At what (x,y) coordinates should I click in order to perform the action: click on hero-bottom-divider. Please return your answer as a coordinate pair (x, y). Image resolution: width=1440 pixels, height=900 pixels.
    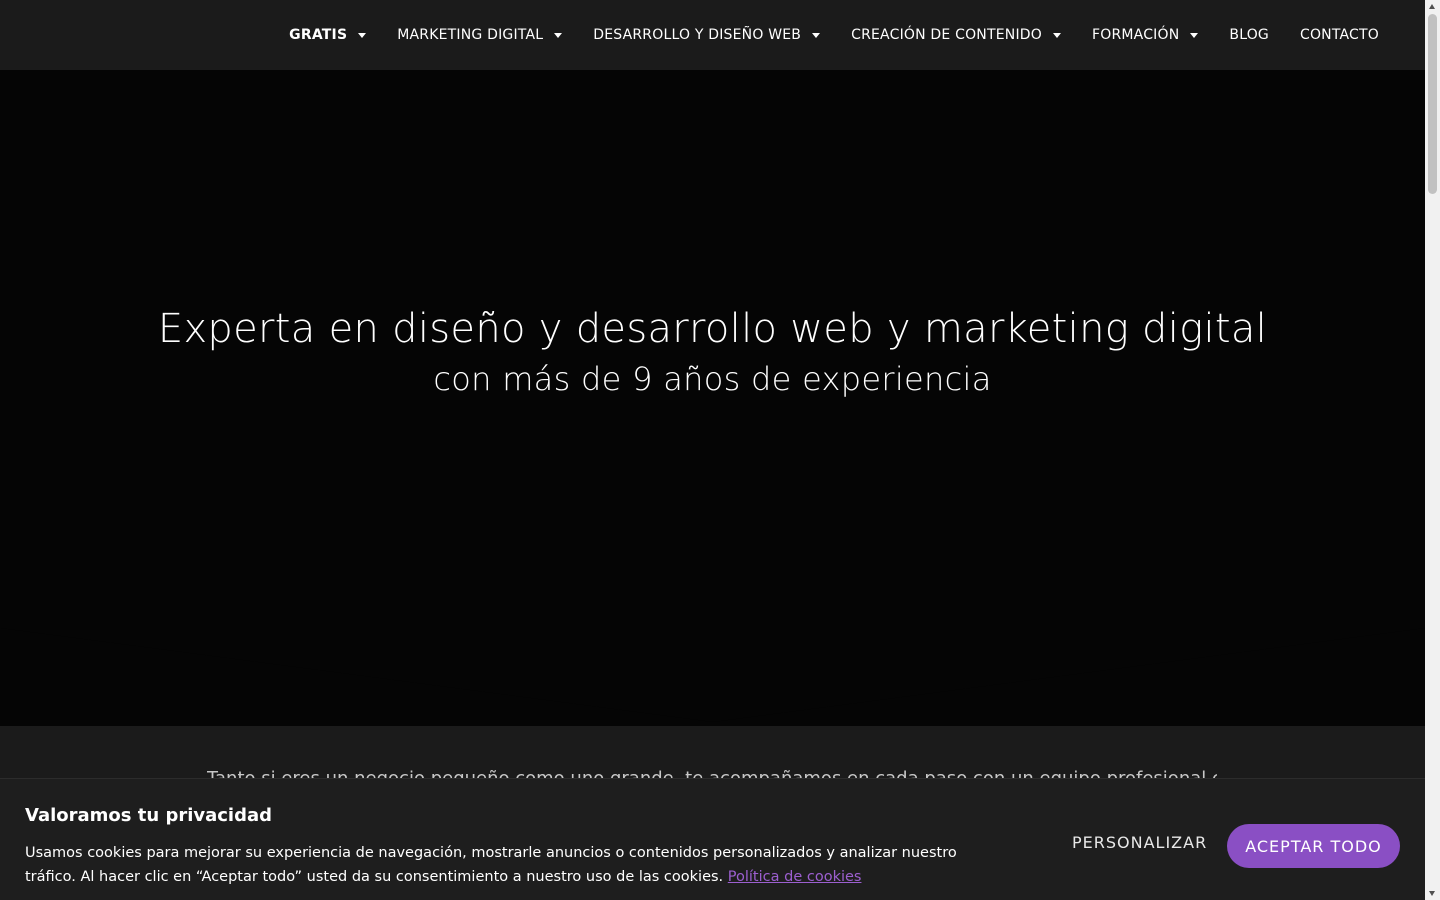
    Looking at the image, I should click on (712, 675).